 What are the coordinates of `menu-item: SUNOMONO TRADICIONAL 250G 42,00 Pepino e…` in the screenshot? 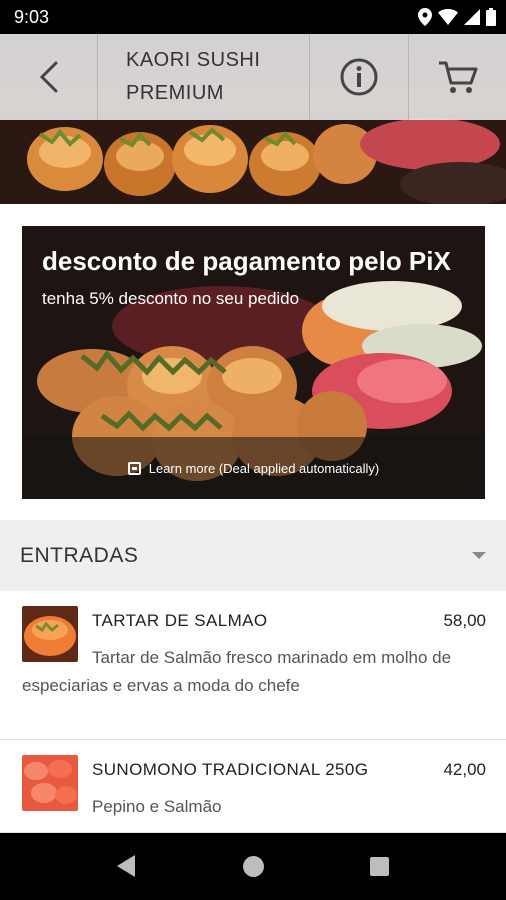 It's located at (253, 787).